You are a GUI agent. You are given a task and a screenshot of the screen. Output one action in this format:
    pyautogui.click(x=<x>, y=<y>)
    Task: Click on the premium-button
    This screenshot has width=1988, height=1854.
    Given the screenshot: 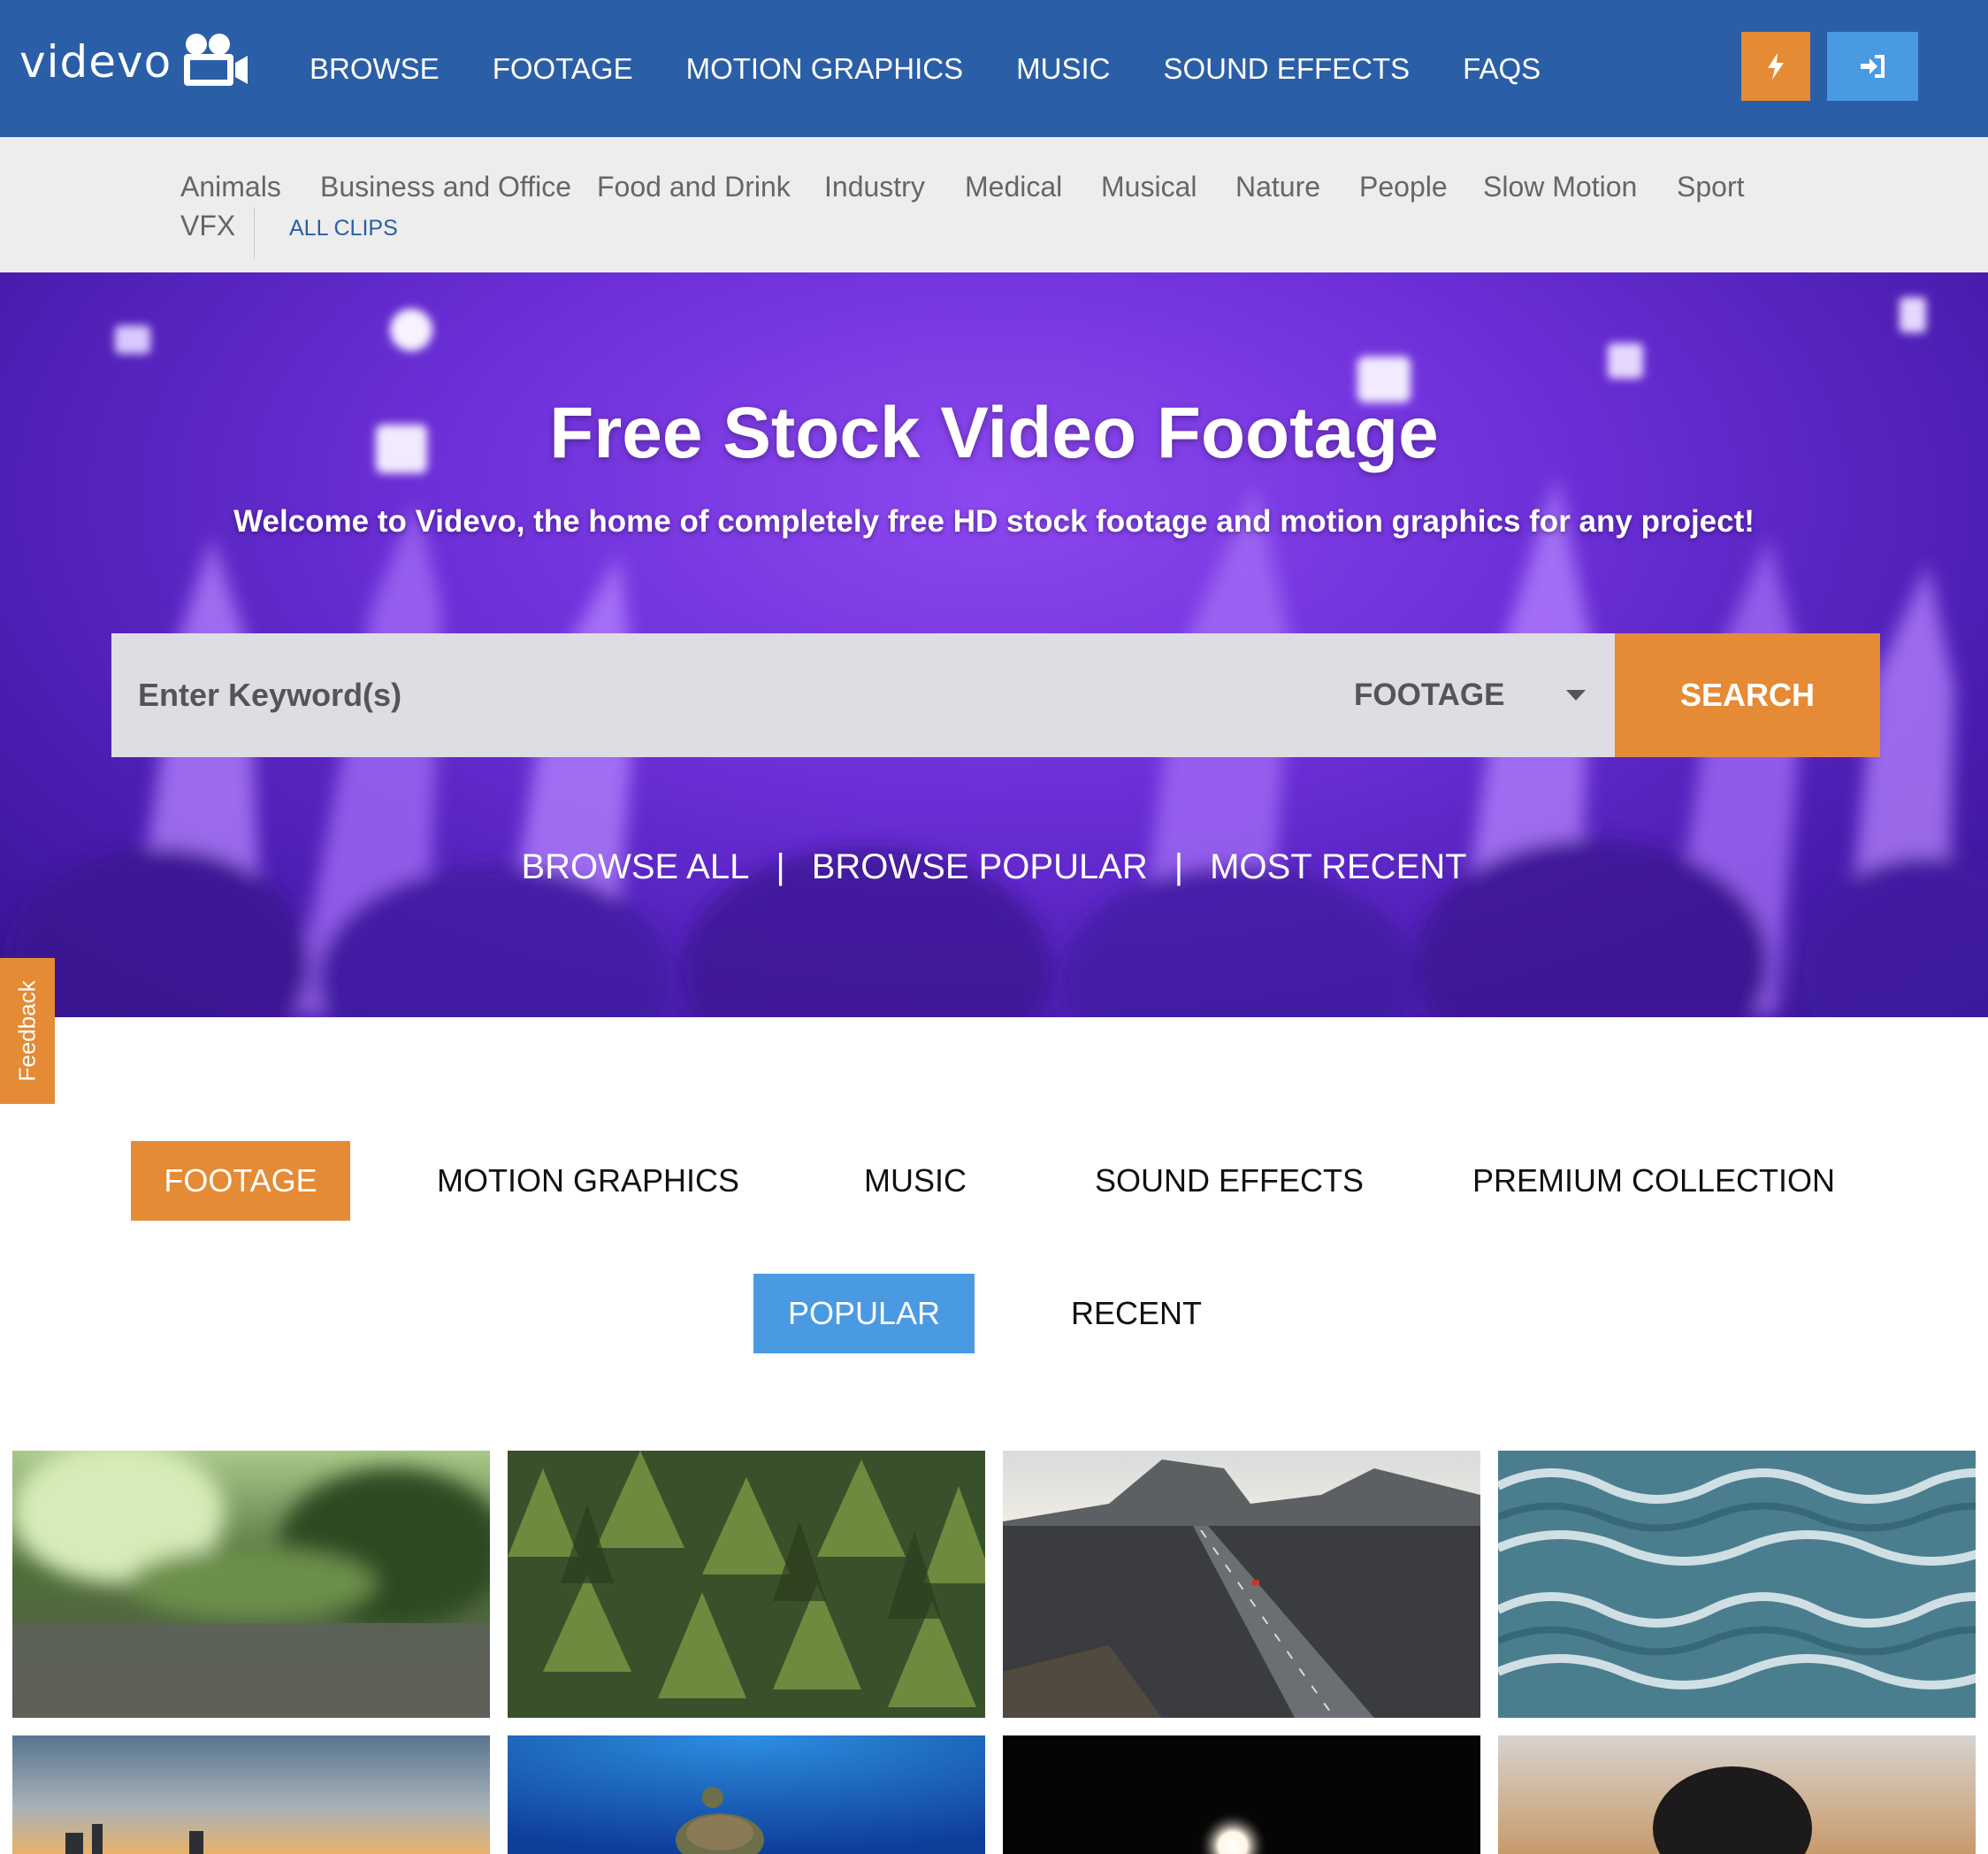 What is the action you would take?
    pyautogui.click(x=1775, y=66)
    